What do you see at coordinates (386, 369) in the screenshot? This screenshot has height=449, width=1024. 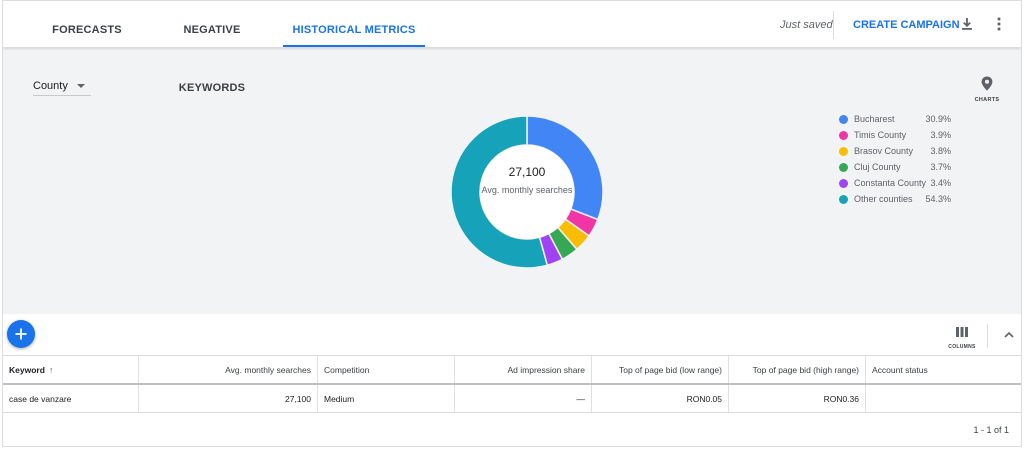 I see `column-header-competition: Competition` at bounding box center [386, 369].